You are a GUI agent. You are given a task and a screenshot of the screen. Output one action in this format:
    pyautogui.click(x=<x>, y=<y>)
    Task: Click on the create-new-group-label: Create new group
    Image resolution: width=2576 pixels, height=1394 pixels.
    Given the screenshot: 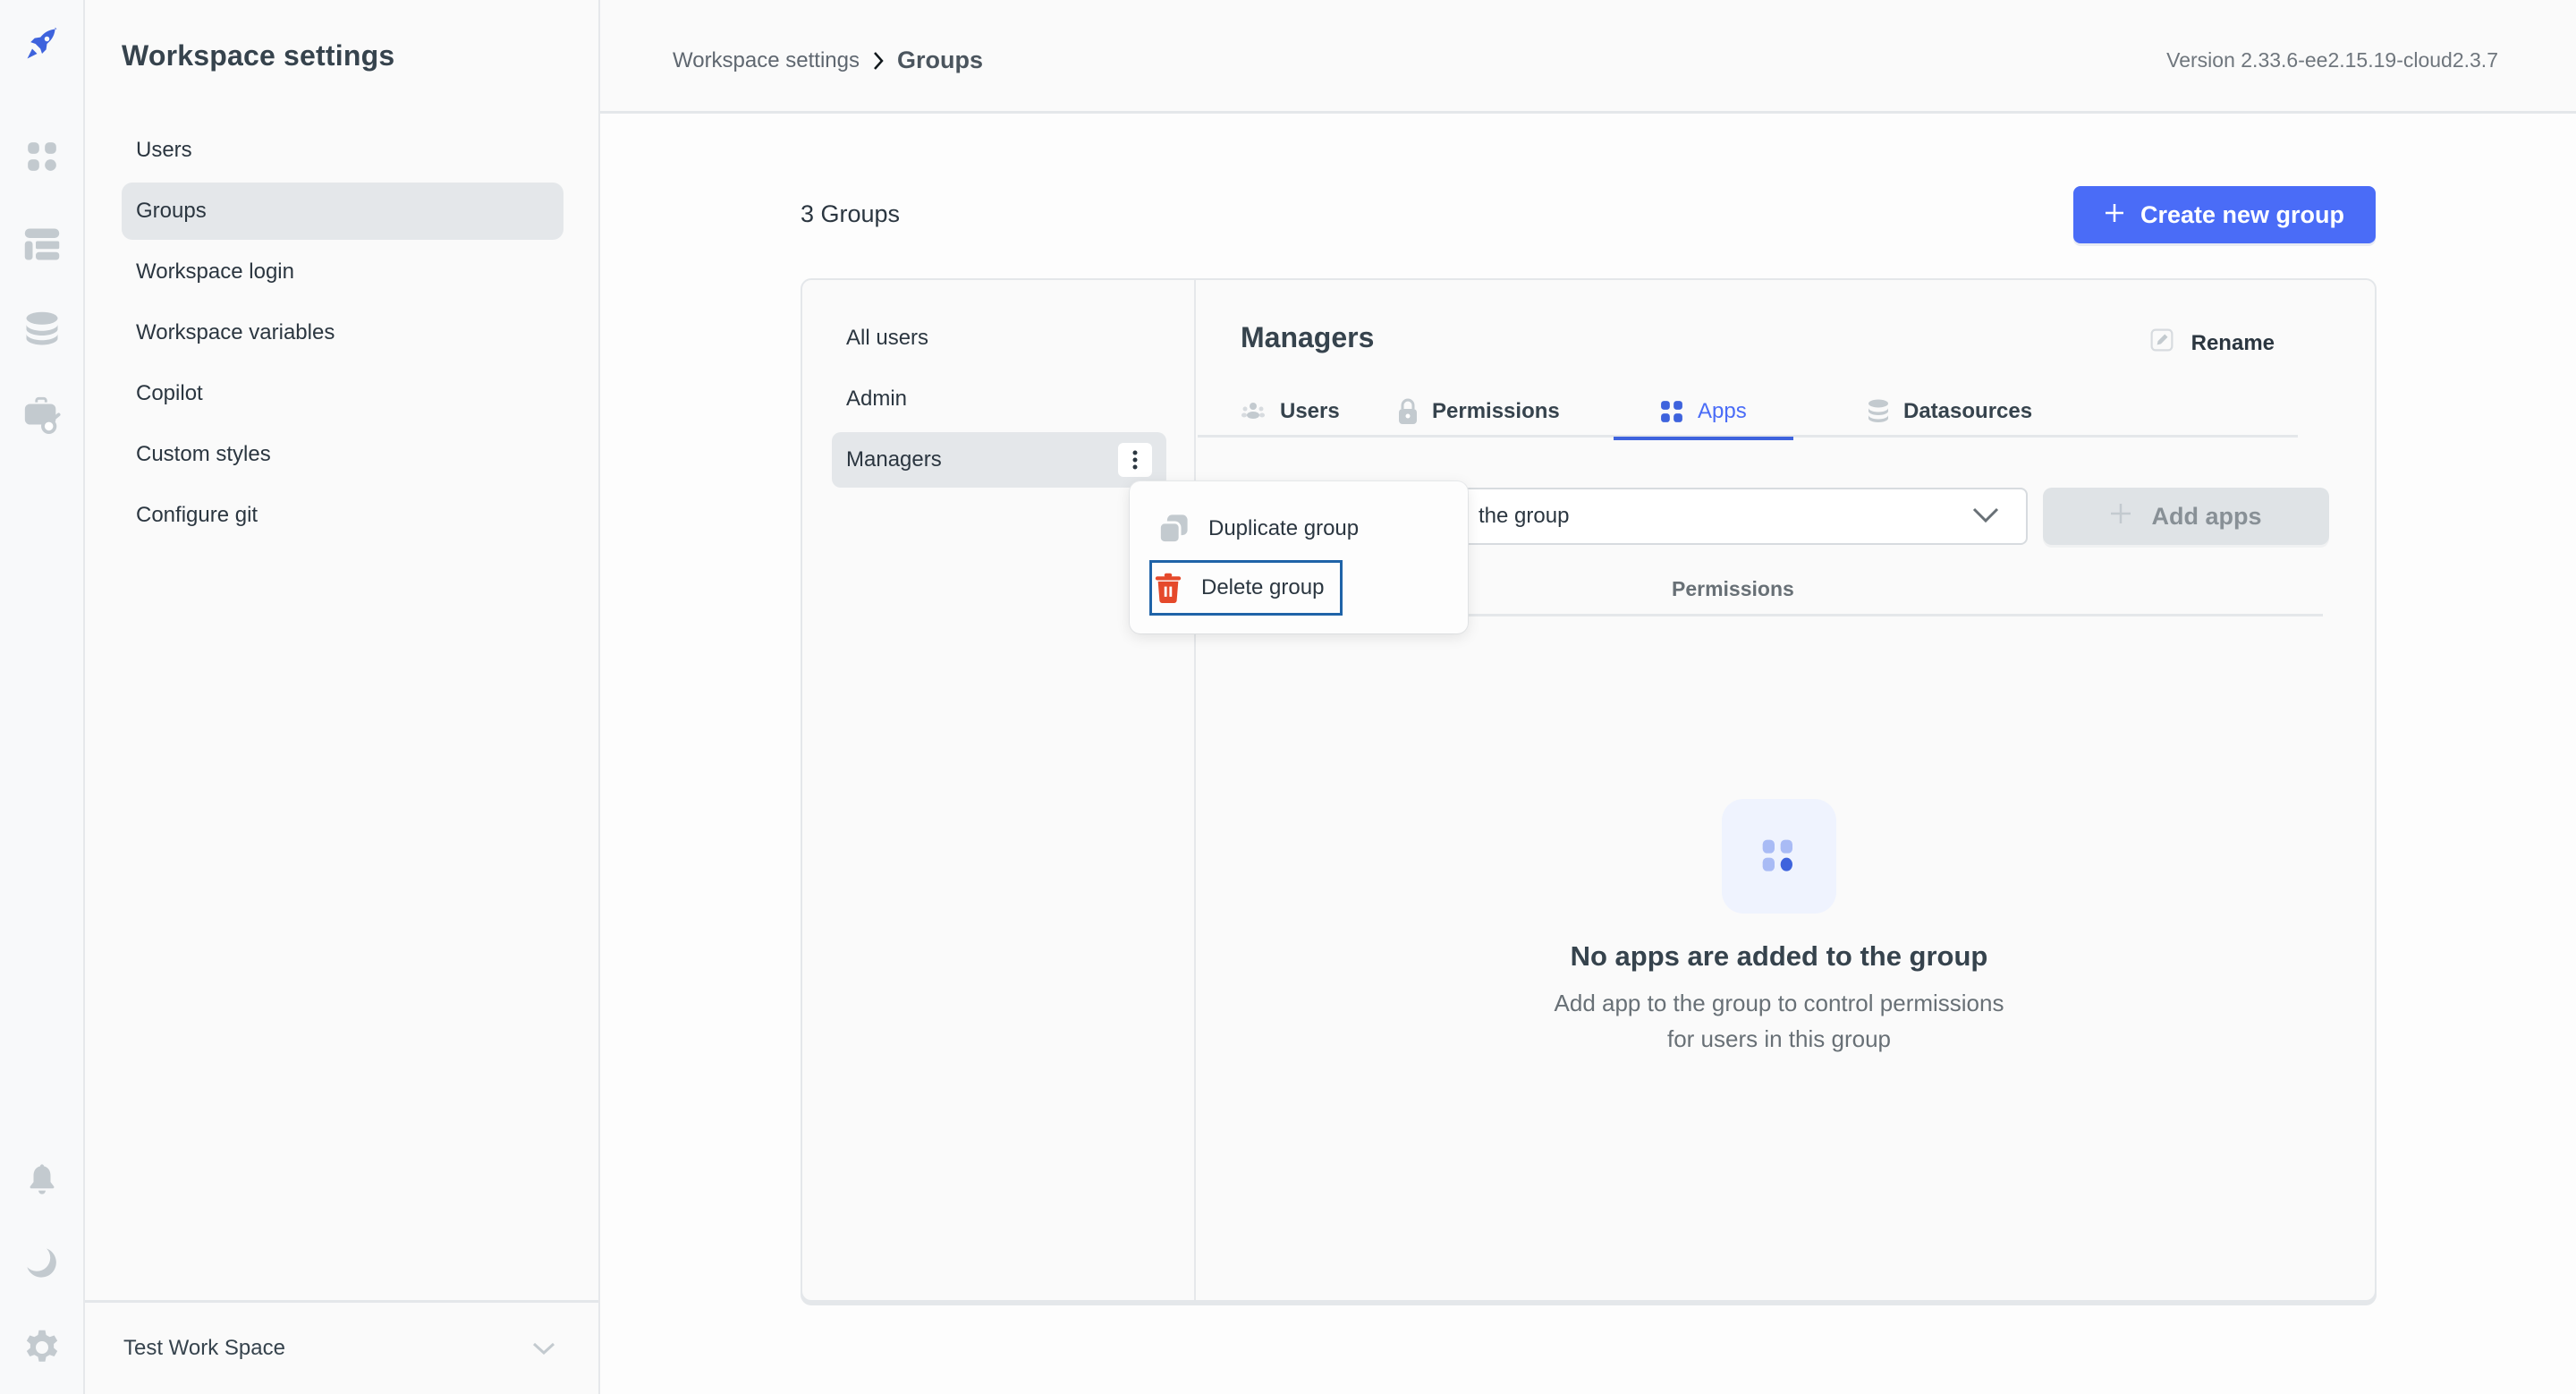 What is the action you would take?
    pyautogui.click(x=2242, y=214)
    